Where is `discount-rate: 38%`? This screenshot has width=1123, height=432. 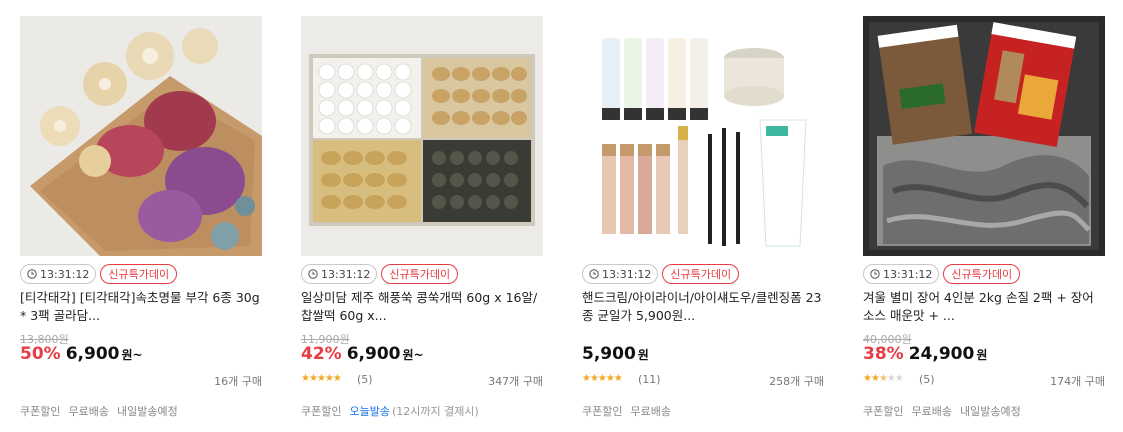
discount-rate: 38% is located at coordinates (883, 354).